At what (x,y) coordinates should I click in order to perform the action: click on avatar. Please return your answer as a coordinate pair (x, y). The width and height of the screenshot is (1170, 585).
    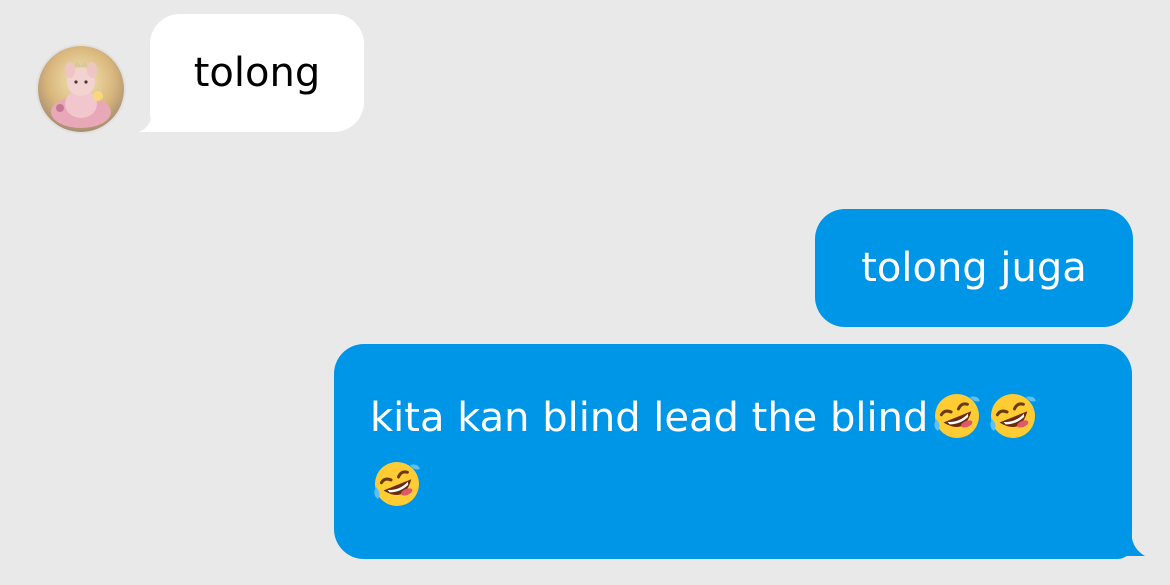
    Looking at the image, I should click on (81, 89).